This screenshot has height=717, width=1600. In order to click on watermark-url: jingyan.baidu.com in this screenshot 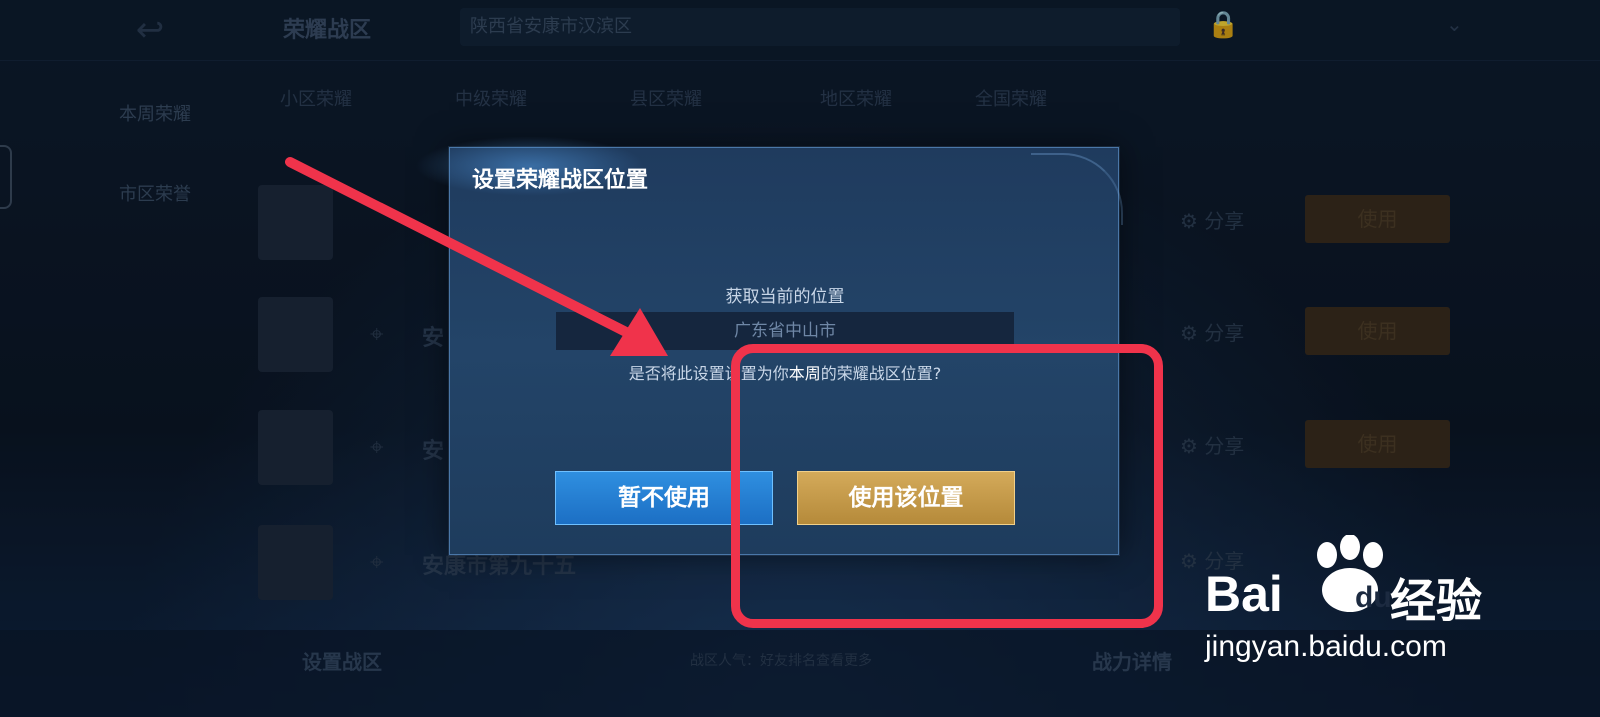, I will do `click(1326, 646)`.